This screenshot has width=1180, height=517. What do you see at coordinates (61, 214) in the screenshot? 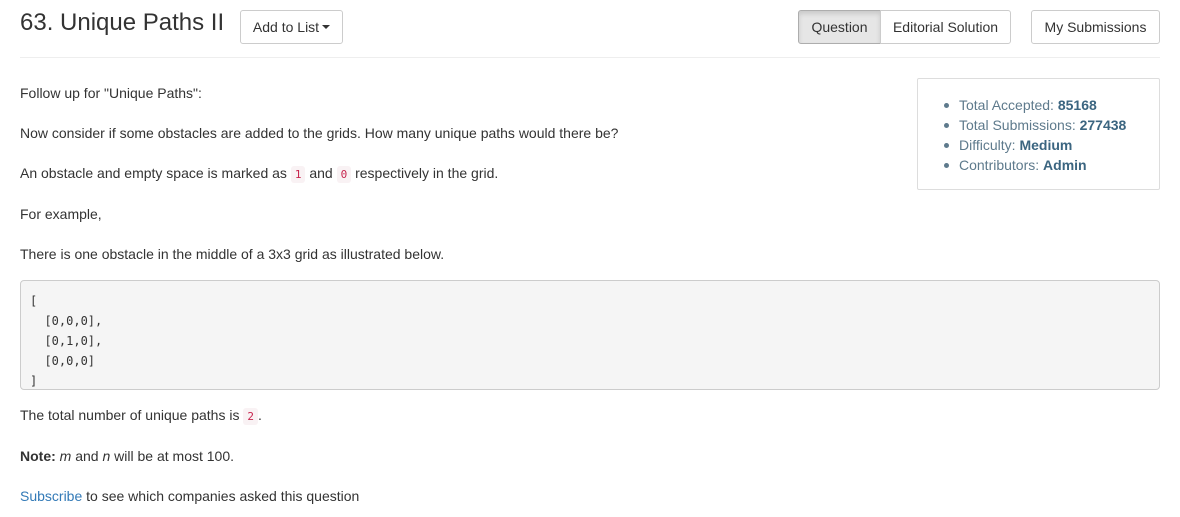
I see `example-intro: For example,` at bounding box center [61, 214].